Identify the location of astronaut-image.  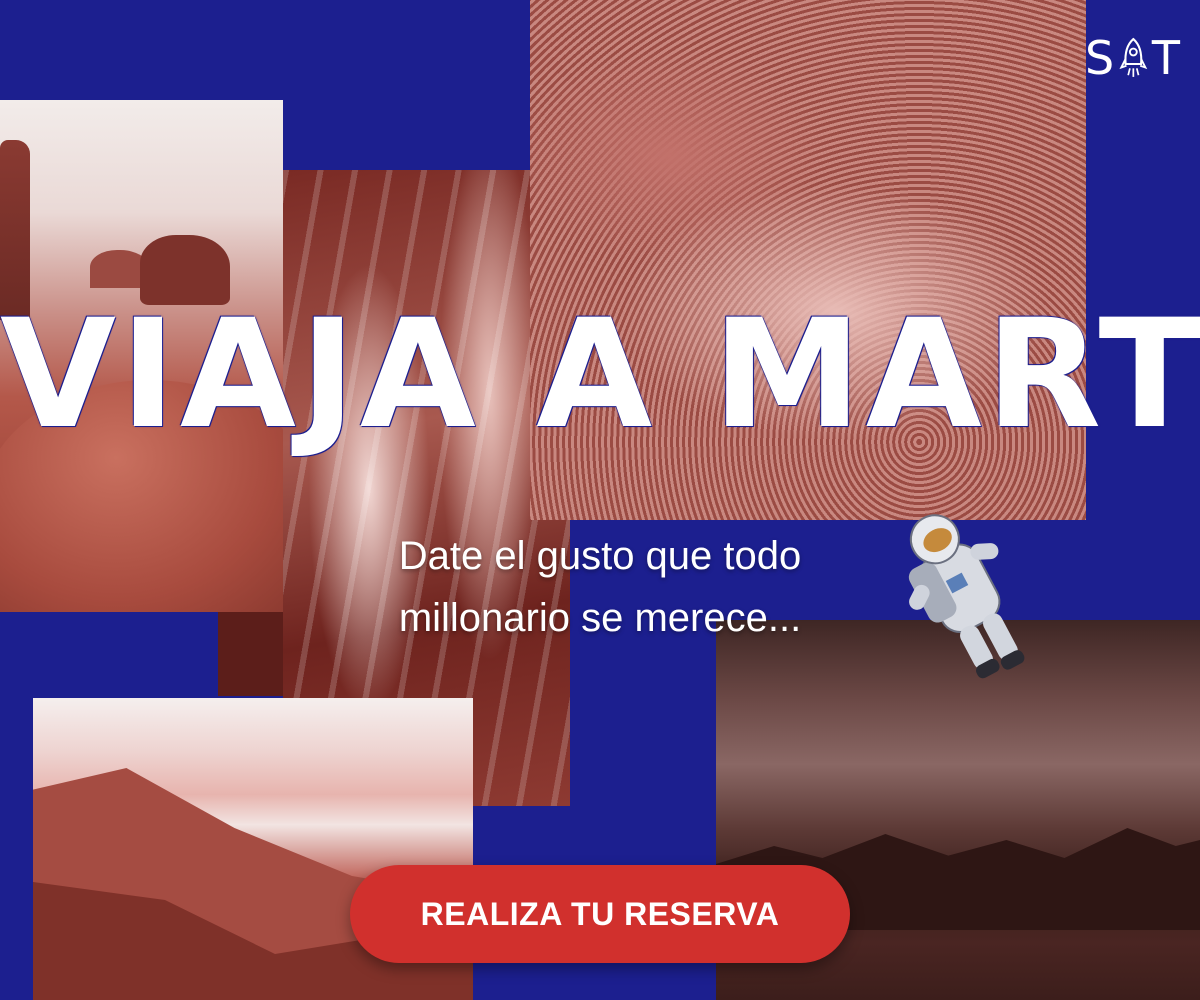
(966, 596).